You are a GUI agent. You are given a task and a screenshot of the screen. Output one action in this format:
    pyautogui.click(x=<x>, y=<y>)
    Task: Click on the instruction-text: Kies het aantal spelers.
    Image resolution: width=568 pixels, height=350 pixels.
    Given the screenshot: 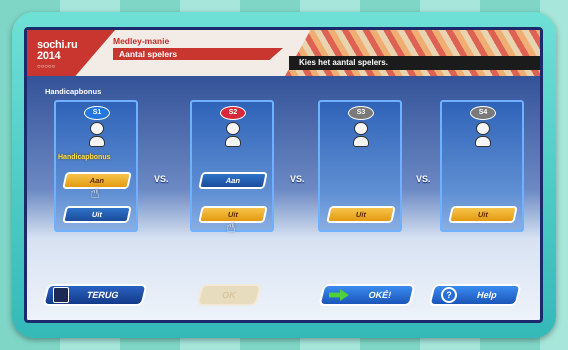 What is the action you would take?
    pyautogui.click(x=414, y=63)
    